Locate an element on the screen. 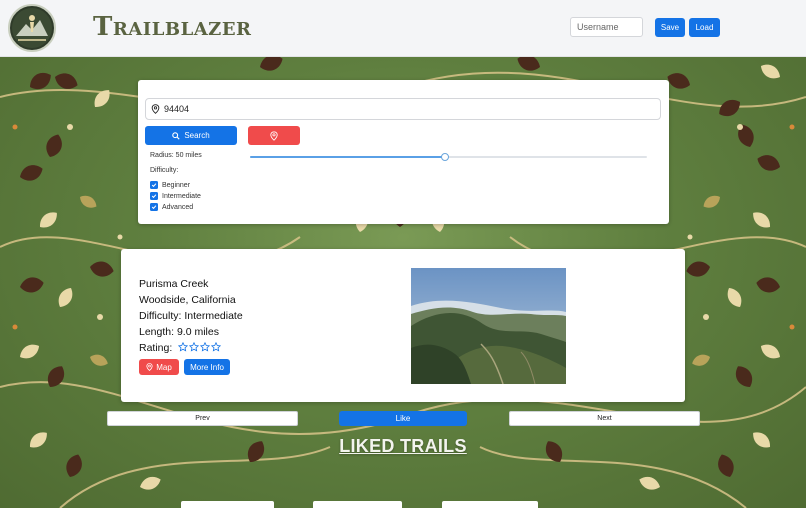 The width and height of the screenshot is (806, 508). app-header: Trailblazer Save Load is located at coordinates (403, 28).